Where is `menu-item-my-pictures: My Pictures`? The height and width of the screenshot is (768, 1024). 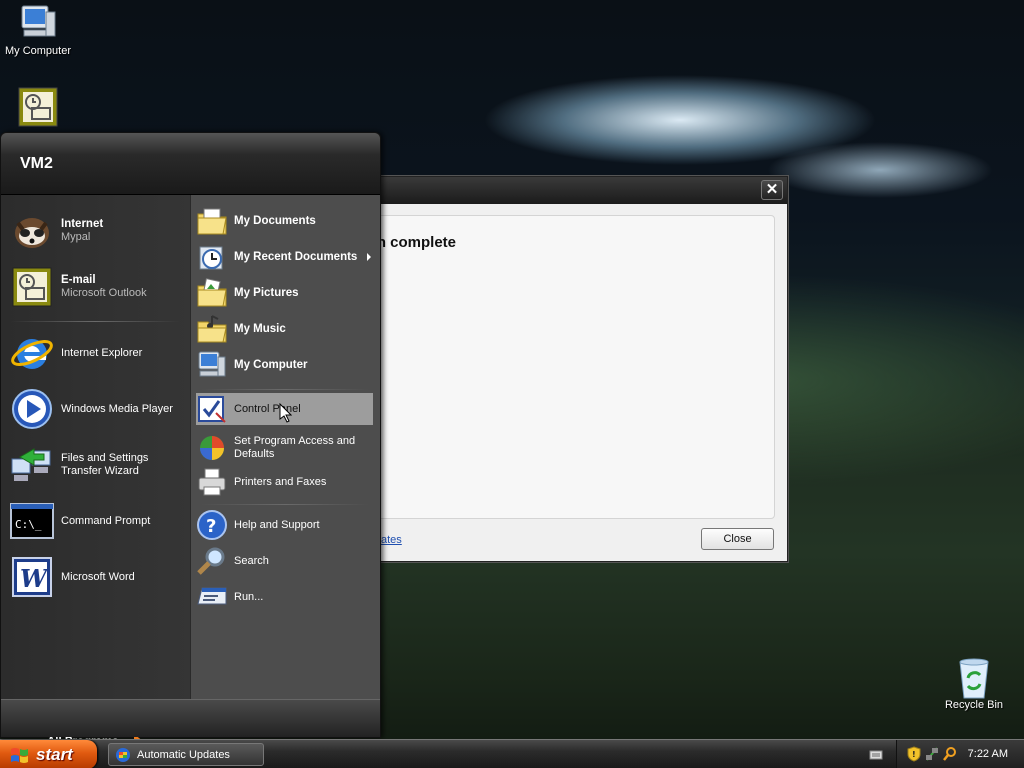
menu-item-my-pictures: My Pictures is located at coordinates (284, 293).